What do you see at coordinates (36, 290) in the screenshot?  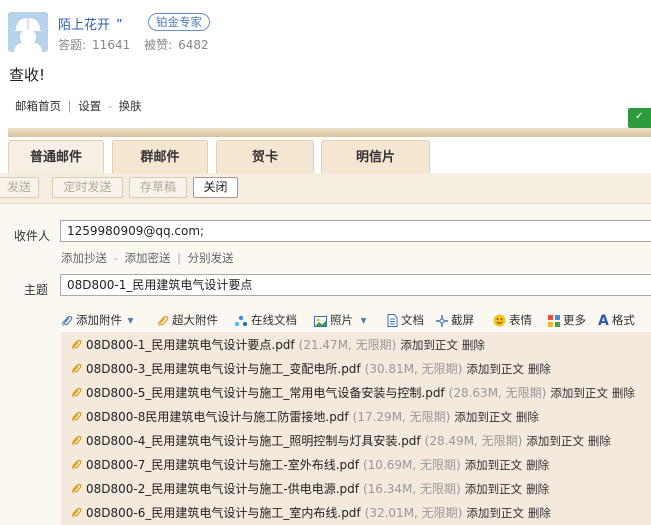 I see `subject-label: 主题` at bounding box center [36, 290].